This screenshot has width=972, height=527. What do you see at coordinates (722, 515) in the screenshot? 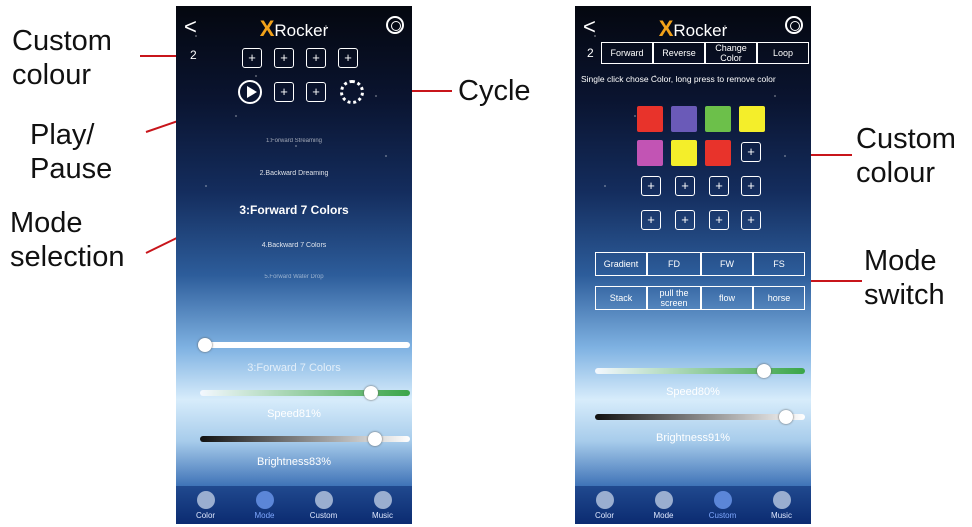
I see `nav-label: Custom` at bounding box center [722, 515].